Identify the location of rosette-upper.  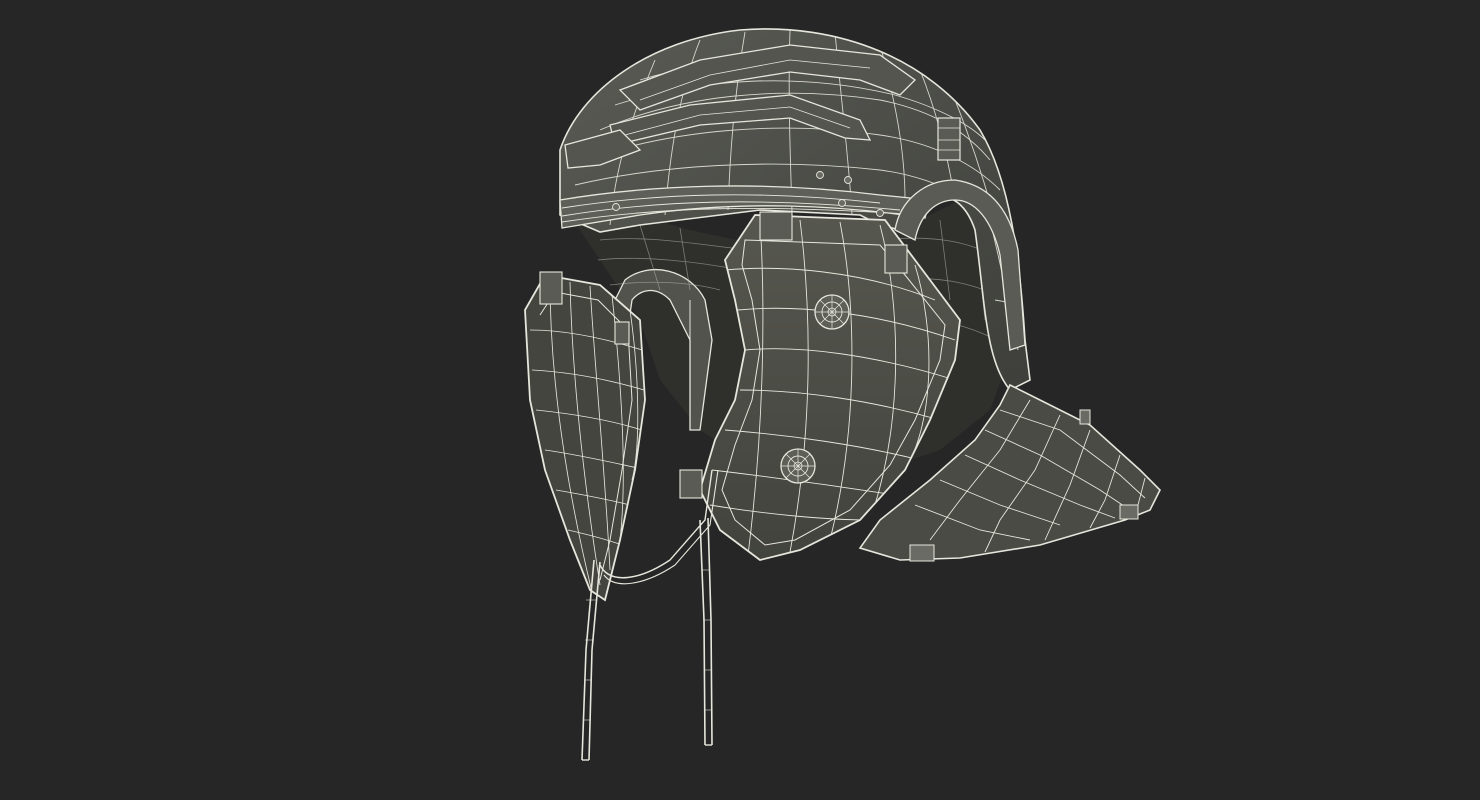
(832, 312).